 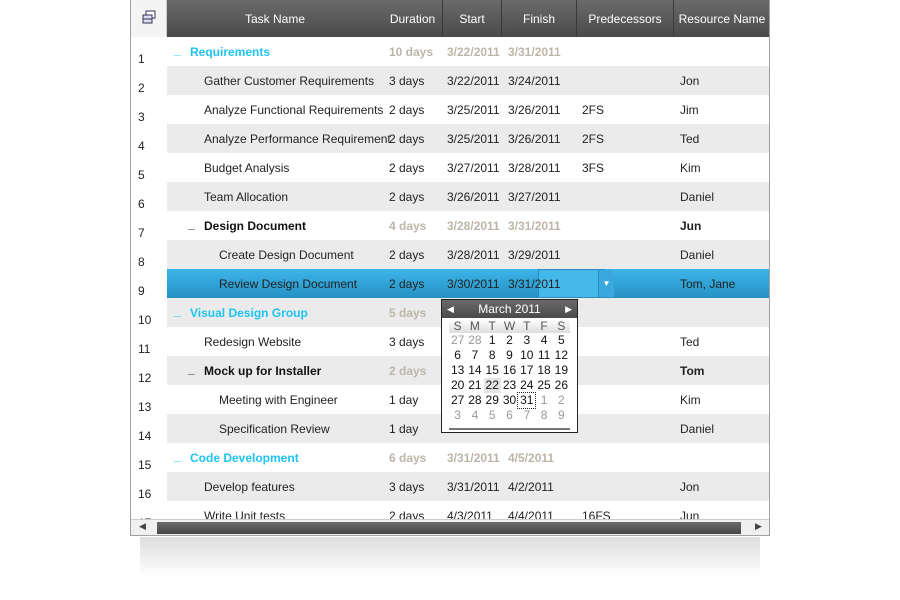 I want to click on scroll-left-icon: ◀, so click(x=142, y=526).